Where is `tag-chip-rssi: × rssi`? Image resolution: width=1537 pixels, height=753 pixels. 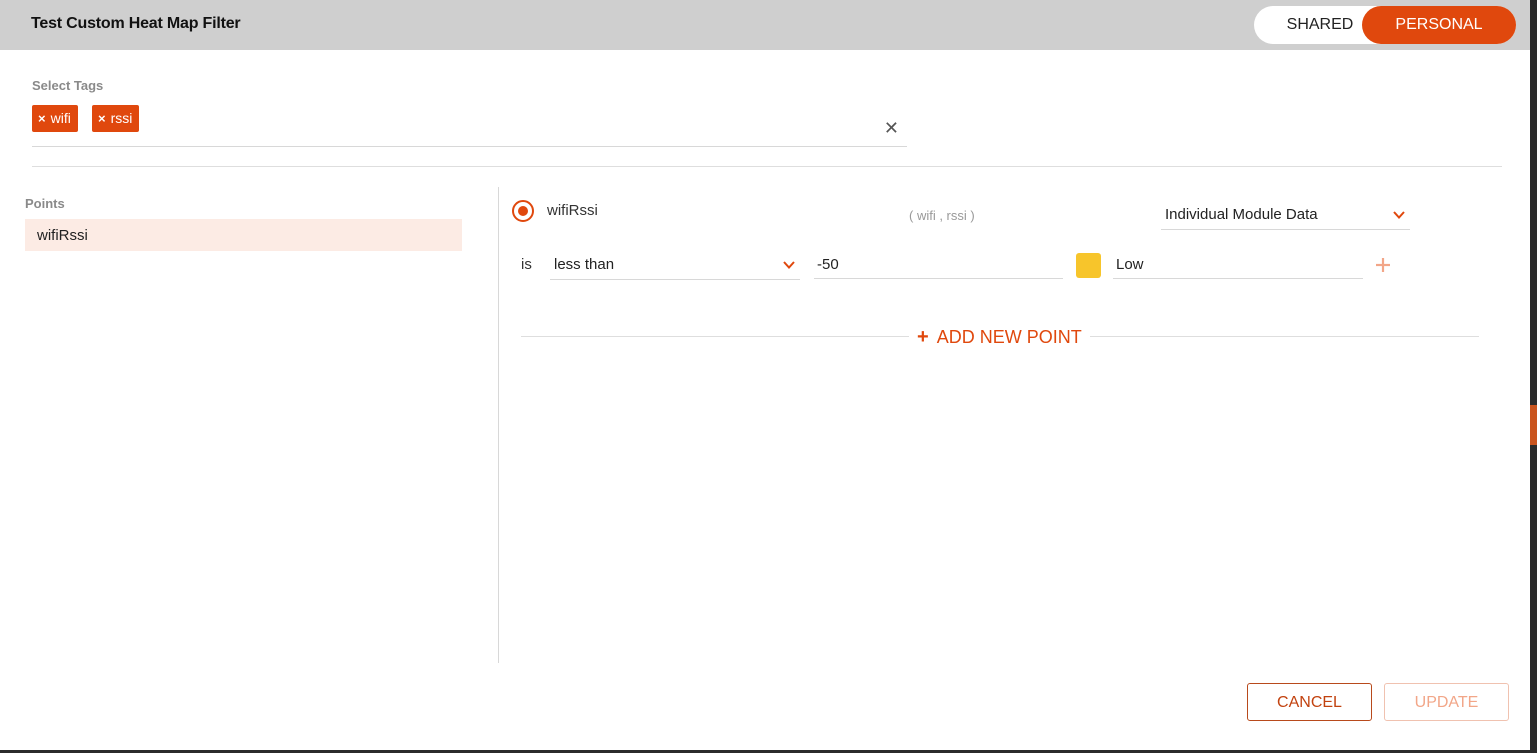 tag-chip-rssi: × rssi is located at coordinates (116, 118).